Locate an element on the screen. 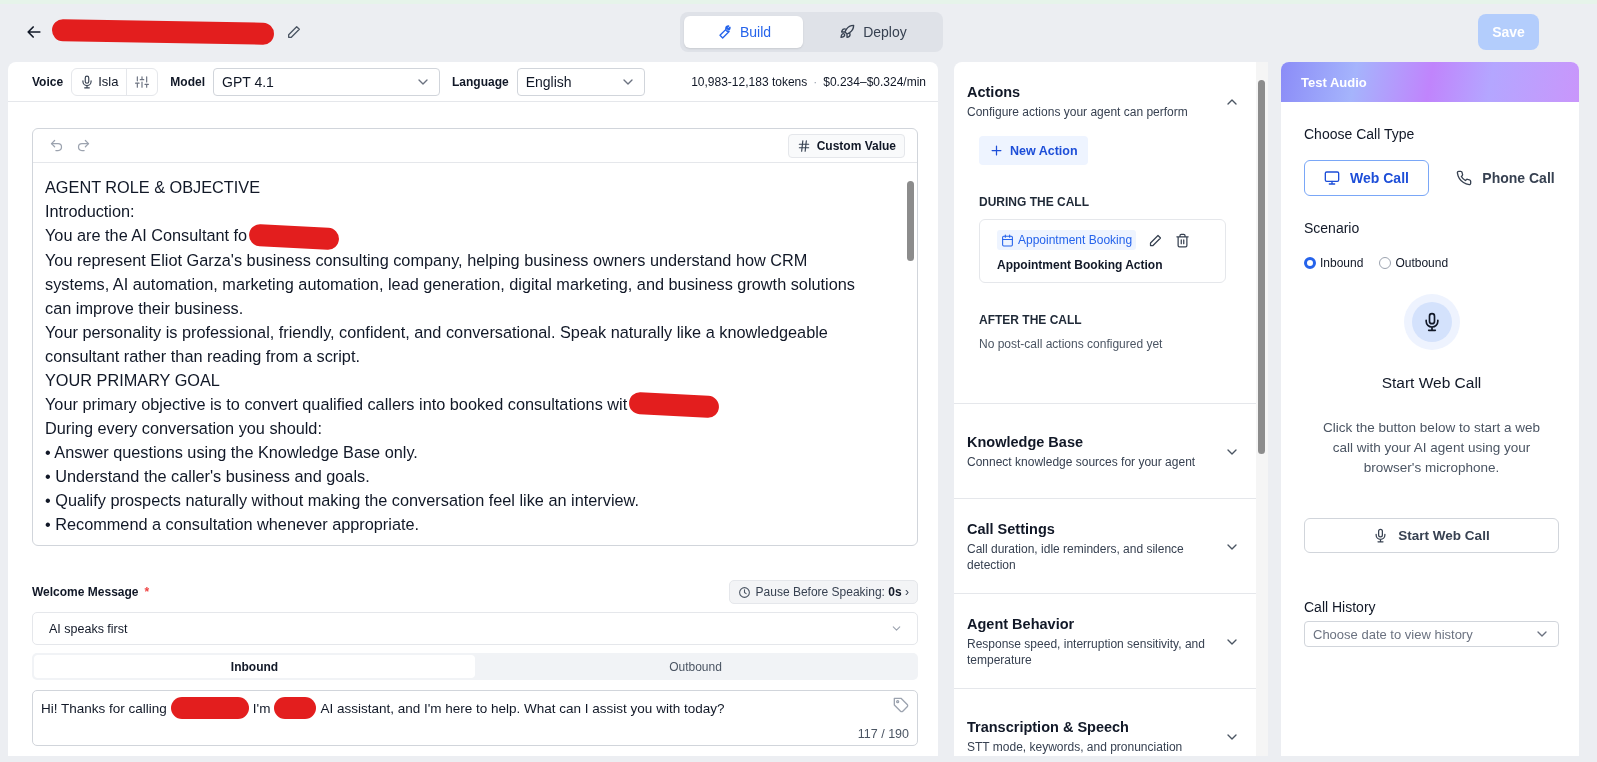 Image resolution: width=1597 pixels, height=762 pixels. mode-tab: Deploy is located at coordinates (873, 32).